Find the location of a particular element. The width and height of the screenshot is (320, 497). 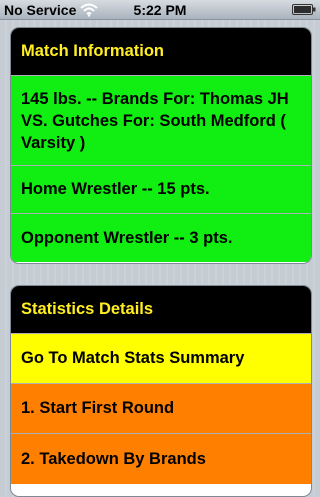

status-bar: No Service 5:22 PM is located at coordinates (160, 10).